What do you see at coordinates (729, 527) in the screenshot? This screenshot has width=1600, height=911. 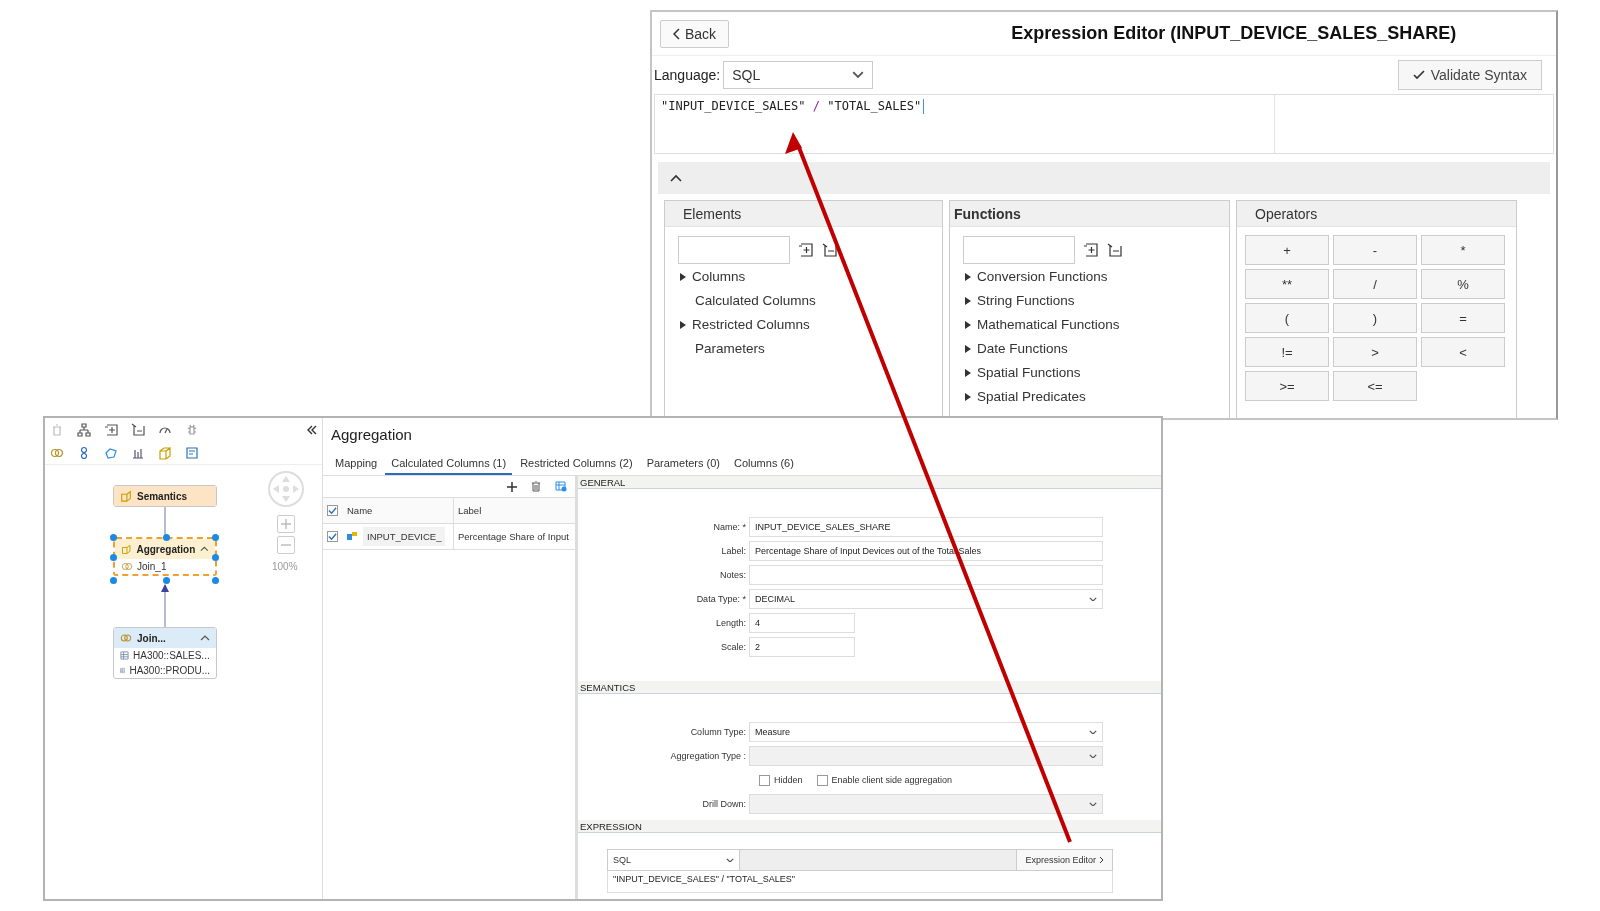 I see `field-label: Name: *` at bounding box center [729, 527].